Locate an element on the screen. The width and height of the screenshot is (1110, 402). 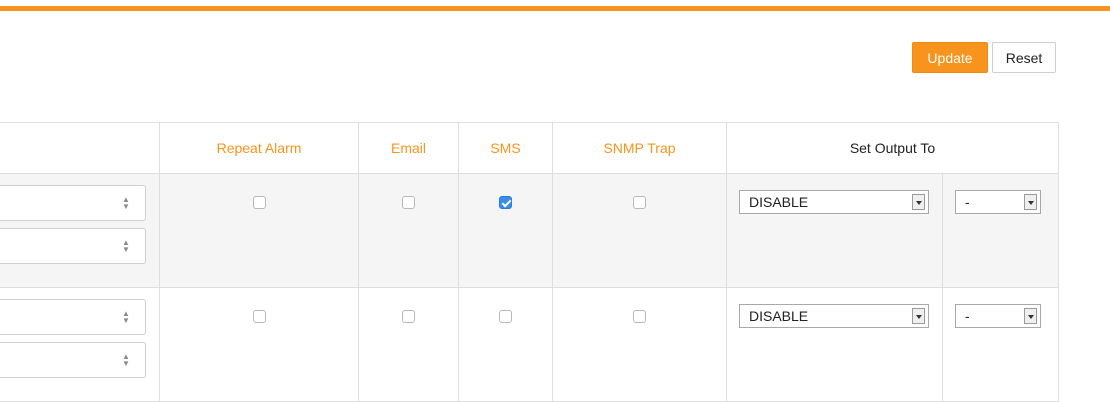
header-repeat-alarm: Repeat Alarm is located at coordinates (259, 148).